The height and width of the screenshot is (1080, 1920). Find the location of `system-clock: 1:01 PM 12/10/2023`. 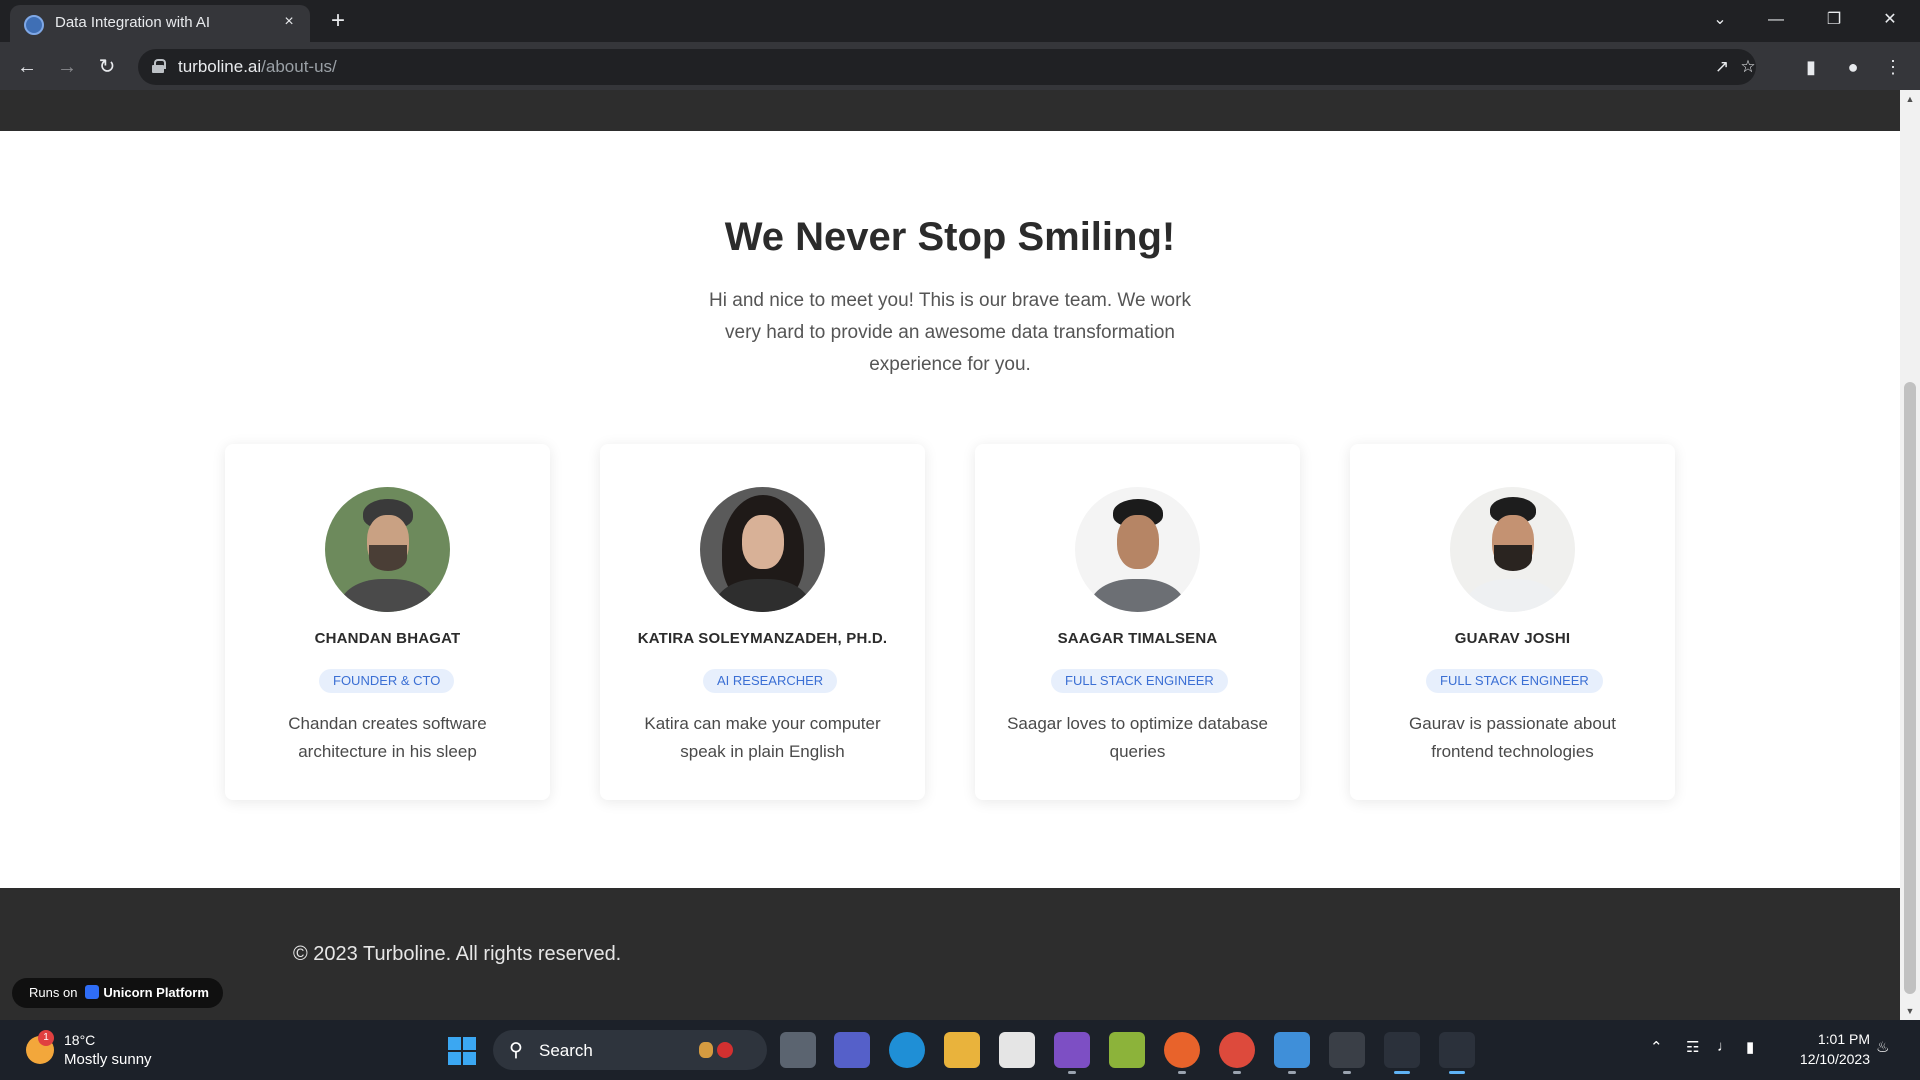

system-clock: 1:01 PM 12/10/2023 is located at coordinates (1822, 1049).